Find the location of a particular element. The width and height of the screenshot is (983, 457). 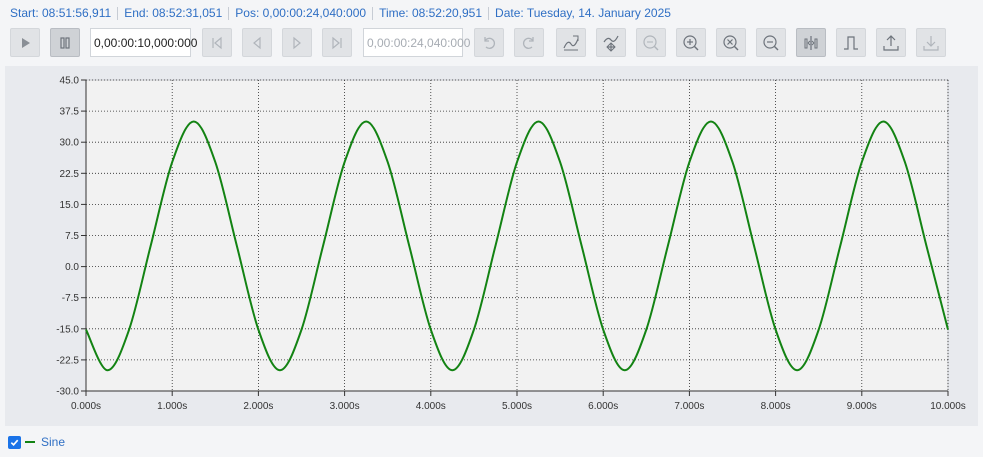

zoom-horizontal-icon is located at coordinates (651, 42).